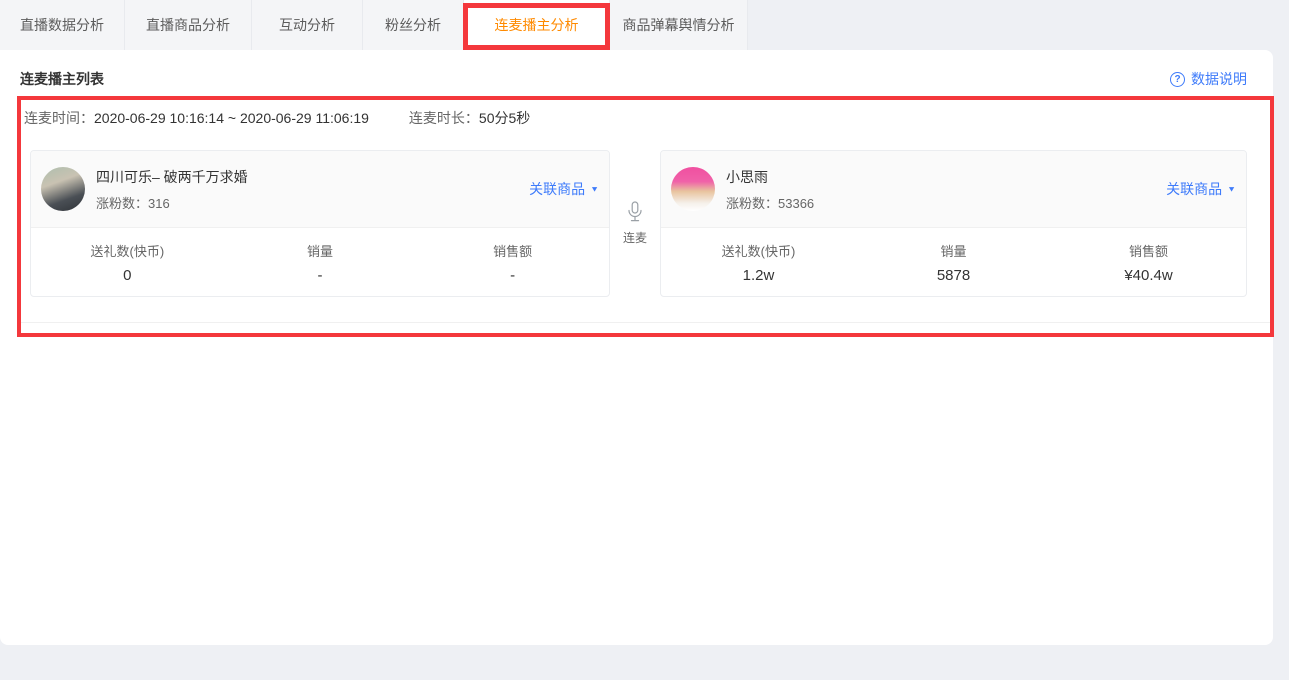 This screenshot has width=1289, height=680. Describe the element at coordinates (758, 264) in the screenshot. I see `stat-gifts: 送礼数(快币) 1.2w` at that location.